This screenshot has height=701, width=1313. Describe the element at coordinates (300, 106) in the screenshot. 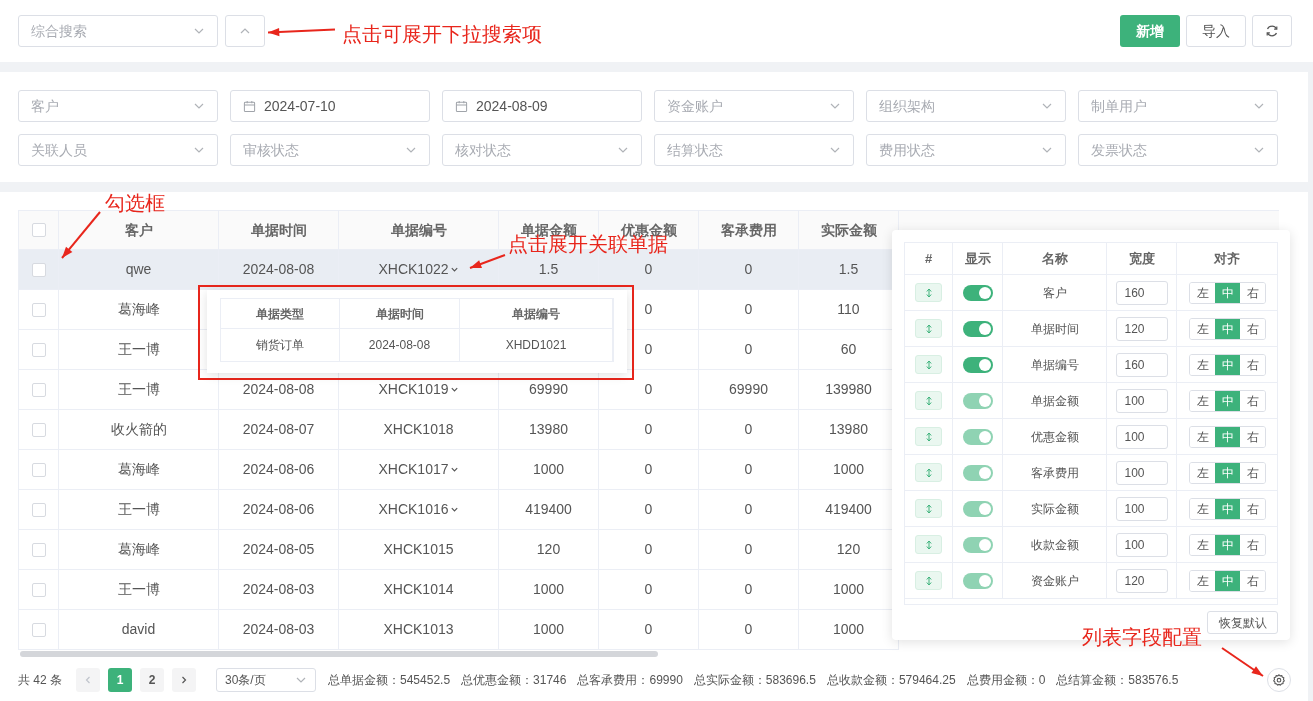

I see `date-value: 2024-07-10` at that location.